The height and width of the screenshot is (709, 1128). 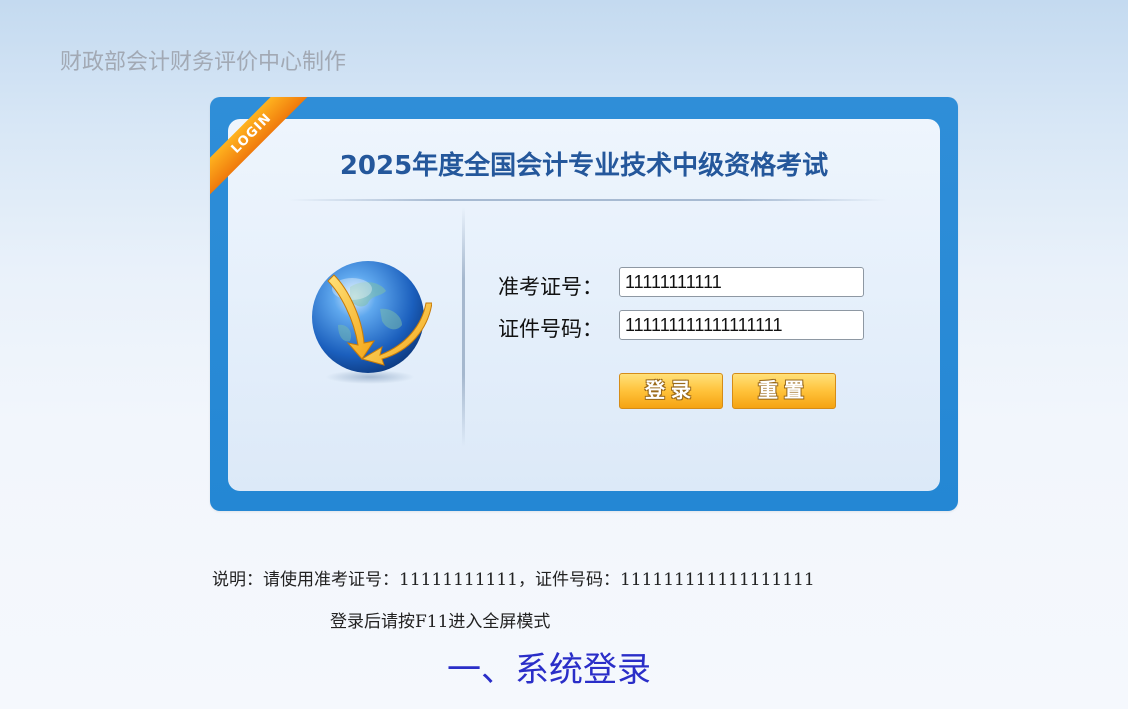 I want to click on login-button: 登录, so click(x=671, y=391).